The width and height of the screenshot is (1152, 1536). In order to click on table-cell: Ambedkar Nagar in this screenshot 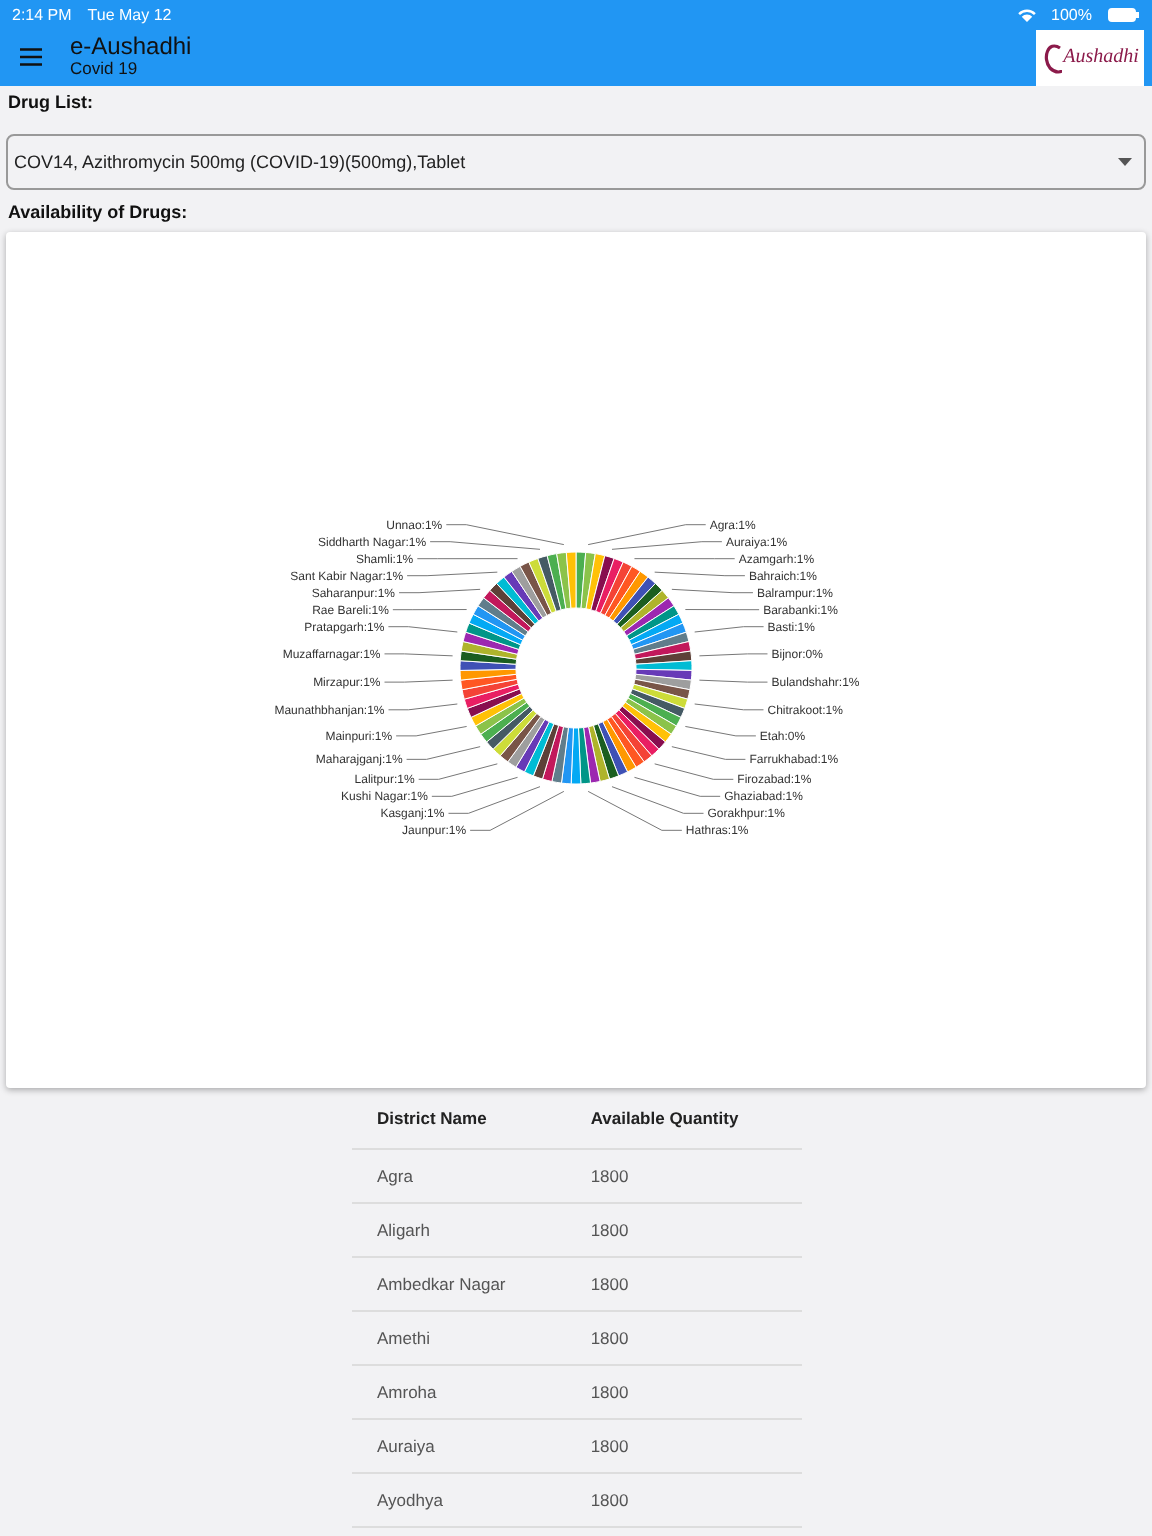, I will do `click(458, 1284)`.